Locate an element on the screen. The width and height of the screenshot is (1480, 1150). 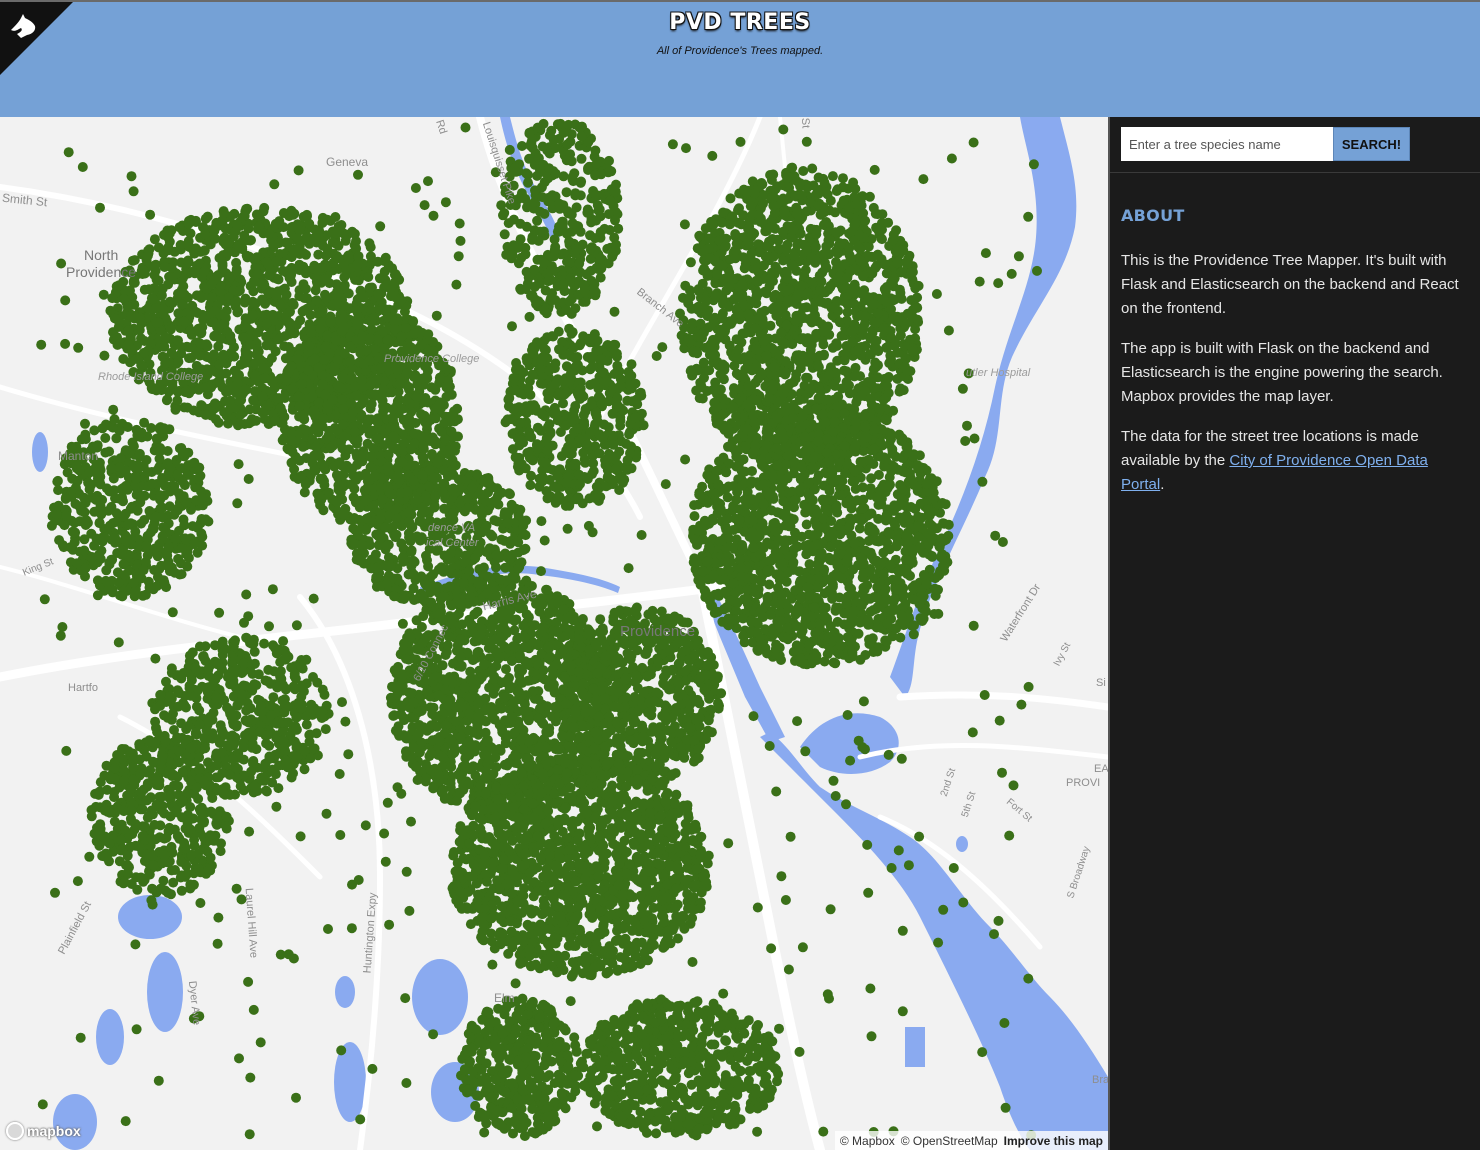
pier is located at coordinates (915, 1047).